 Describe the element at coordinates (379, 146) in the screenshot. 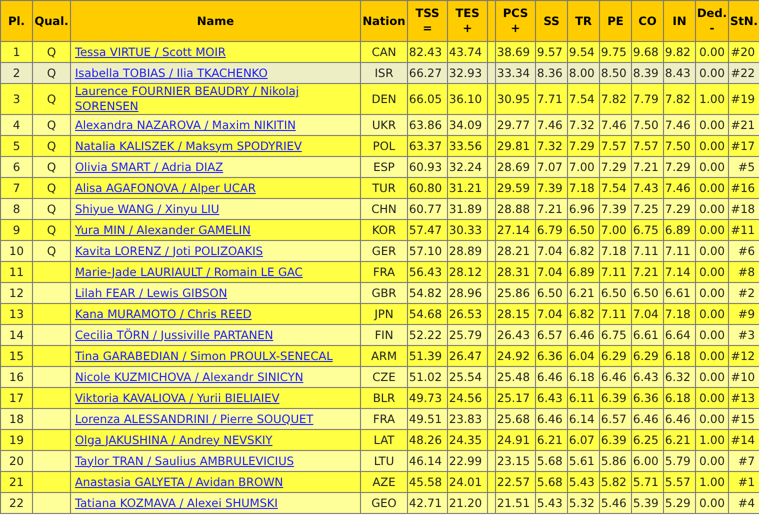

I see `table-row: 5 Q Natalia KALISZEK / Maksym SPODYRIEV POL 63.37 33.56 29.81 7.32 7.29 7.57 7.57 7.50 0.00 #17` at that location.